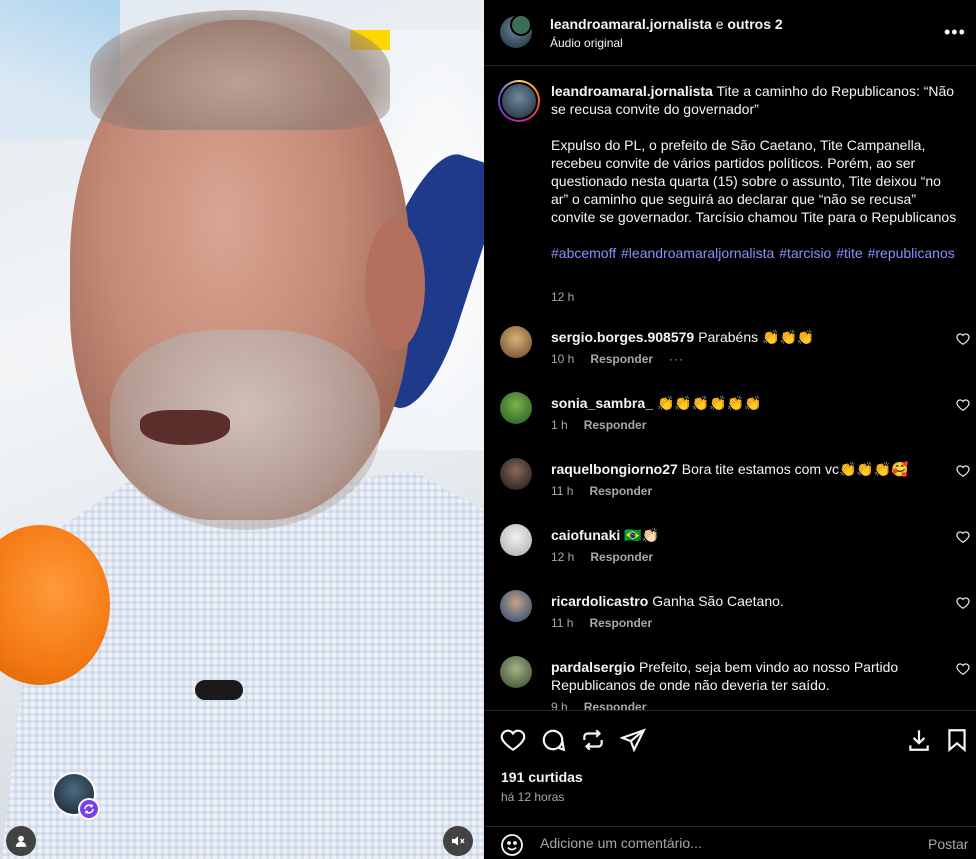  I want to click on comment-username: pardalsergio, so click(593, 667).